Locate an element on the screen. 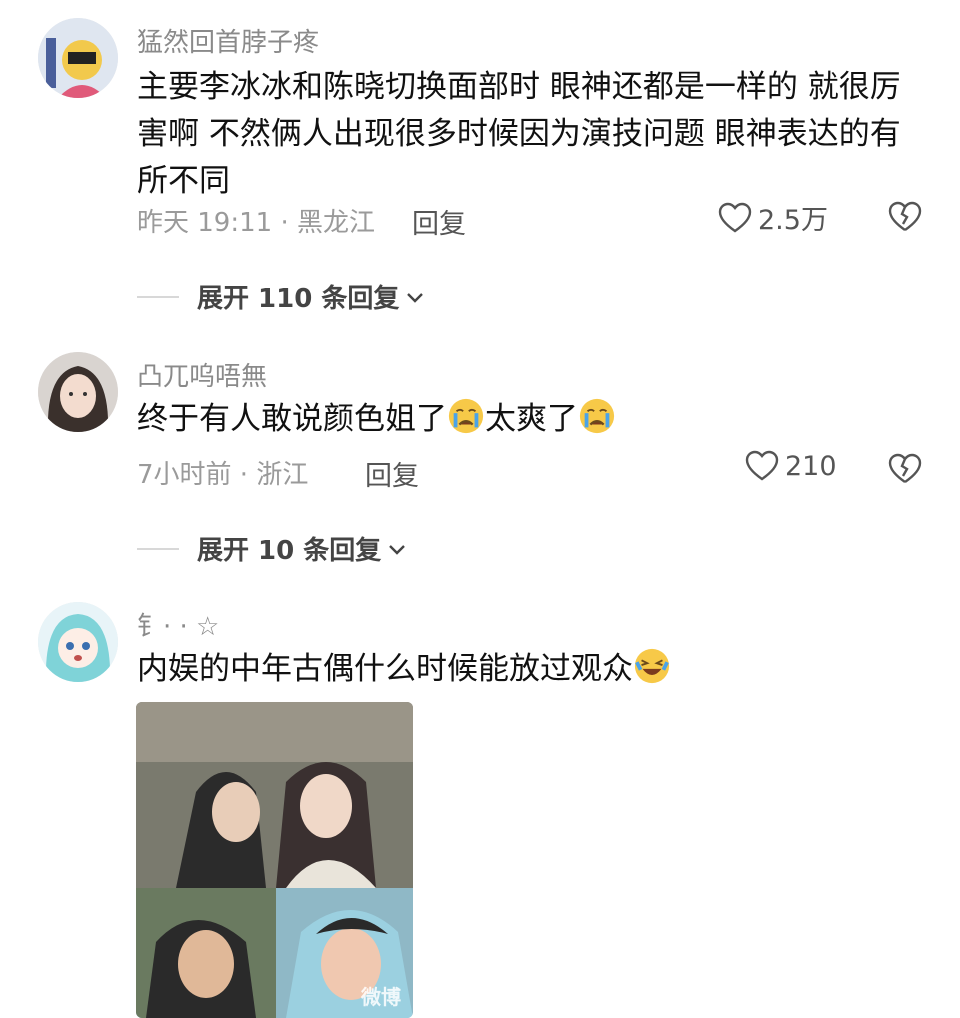  username: 钅· · ☆ is located at coordinates (178, 624).